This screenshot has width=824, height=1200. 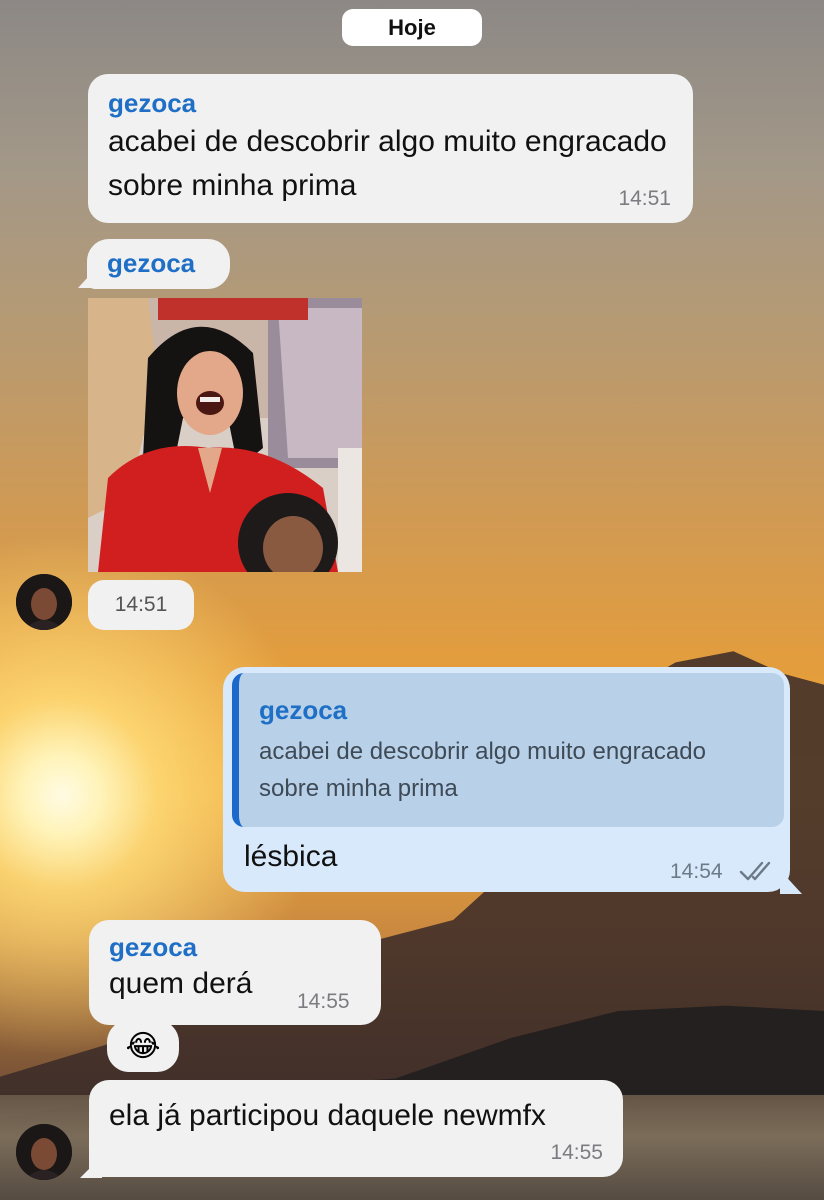 I want to click on date-separator: Hoje, so click(x=412, y=27).